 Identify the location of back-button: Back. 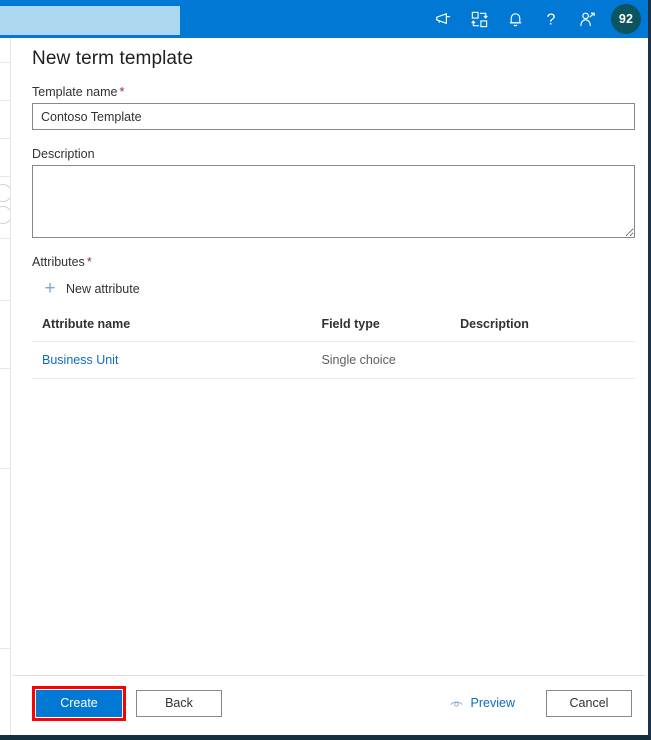
(179, 703).